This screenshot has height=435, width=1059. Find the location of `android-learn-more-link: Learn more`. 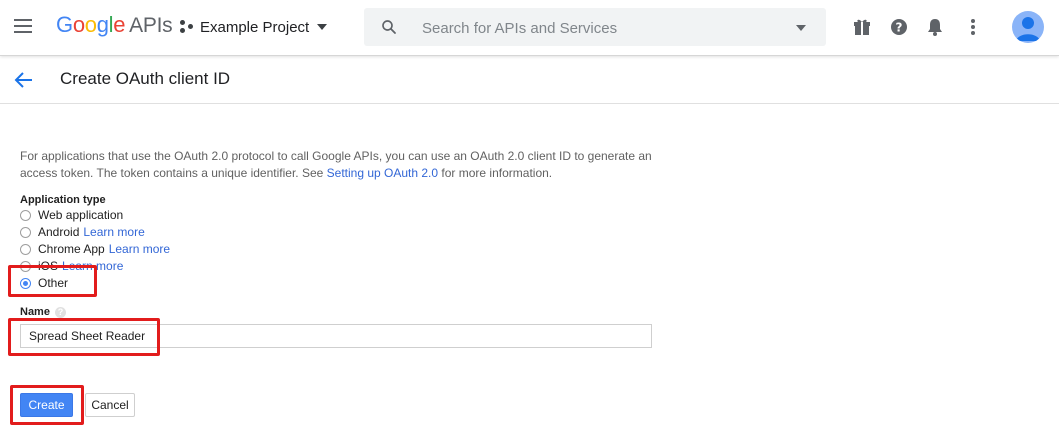

android-learn-more-link: Learn more is located at coordinates (113, 232).